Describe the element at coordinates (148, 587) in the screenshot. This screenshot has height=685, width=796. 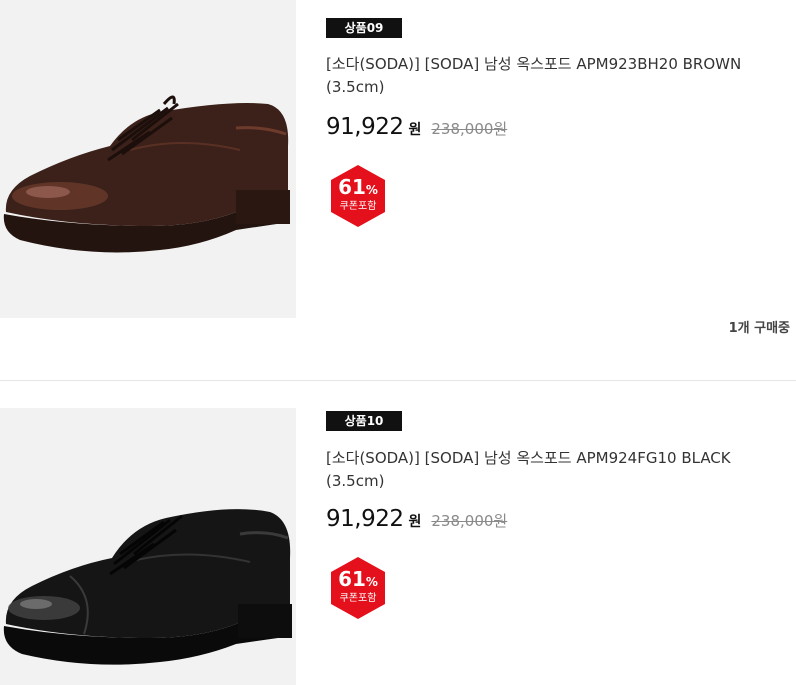
I see `black-oxford-shoe-image` at that location.